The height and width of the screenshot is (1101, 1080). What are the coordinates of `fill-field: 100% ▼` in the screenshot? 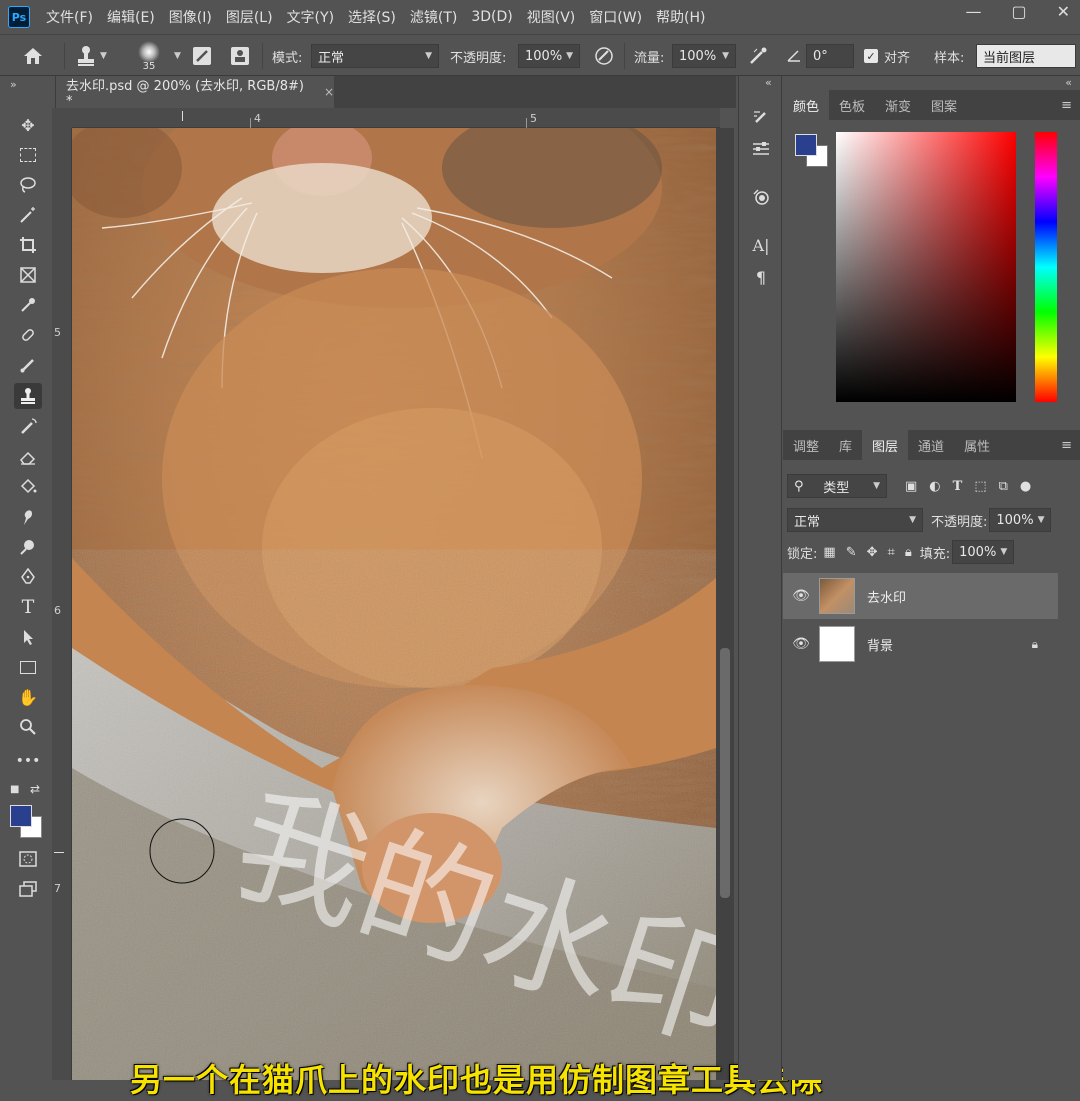 It's located at (983, 552).